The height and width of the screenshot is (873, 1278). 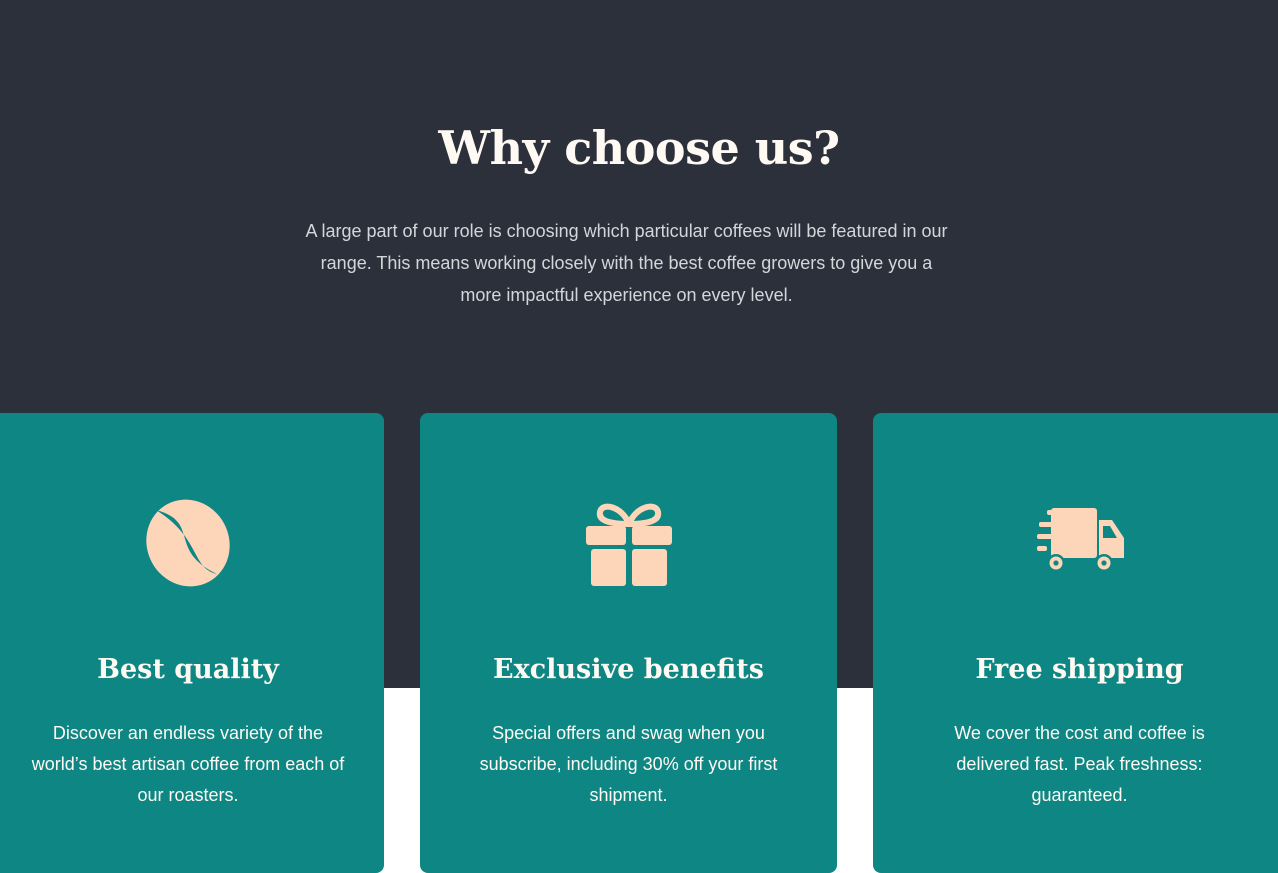 What do you see at coordinates (639, 148) in the screenshot?
I see `section-heading: Why choose us?` at bounding box center [639, 148].